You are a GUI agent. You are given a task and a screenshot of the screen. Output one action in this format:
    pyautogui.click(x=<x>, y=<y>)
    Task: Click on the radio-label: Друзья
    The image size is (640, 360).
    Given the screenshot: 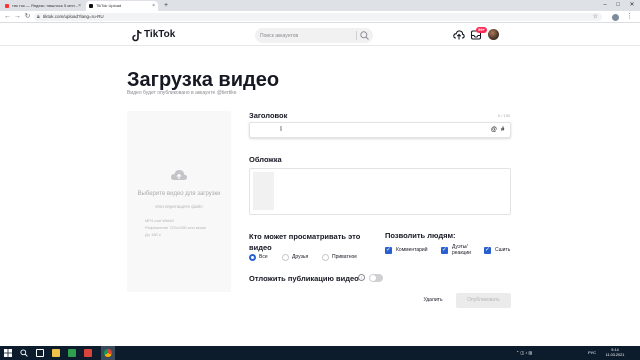 What is the action you would take?
    pyautogui.click(x=300, y=257)
    